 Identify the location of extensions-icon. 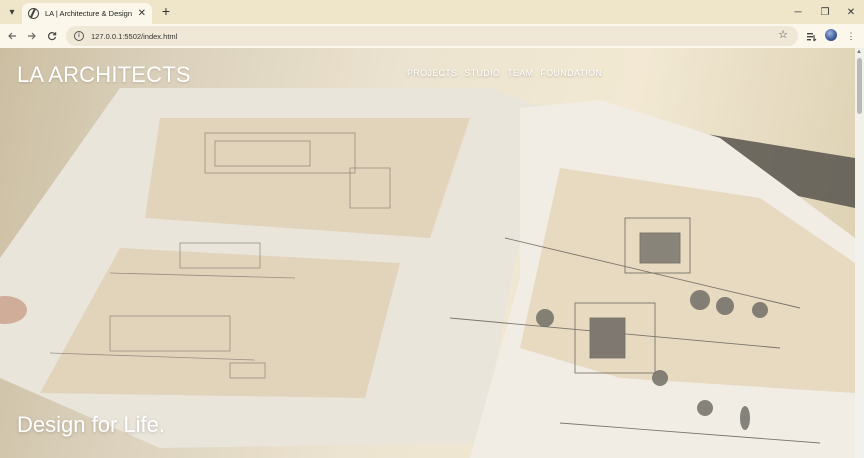
(811, 36).